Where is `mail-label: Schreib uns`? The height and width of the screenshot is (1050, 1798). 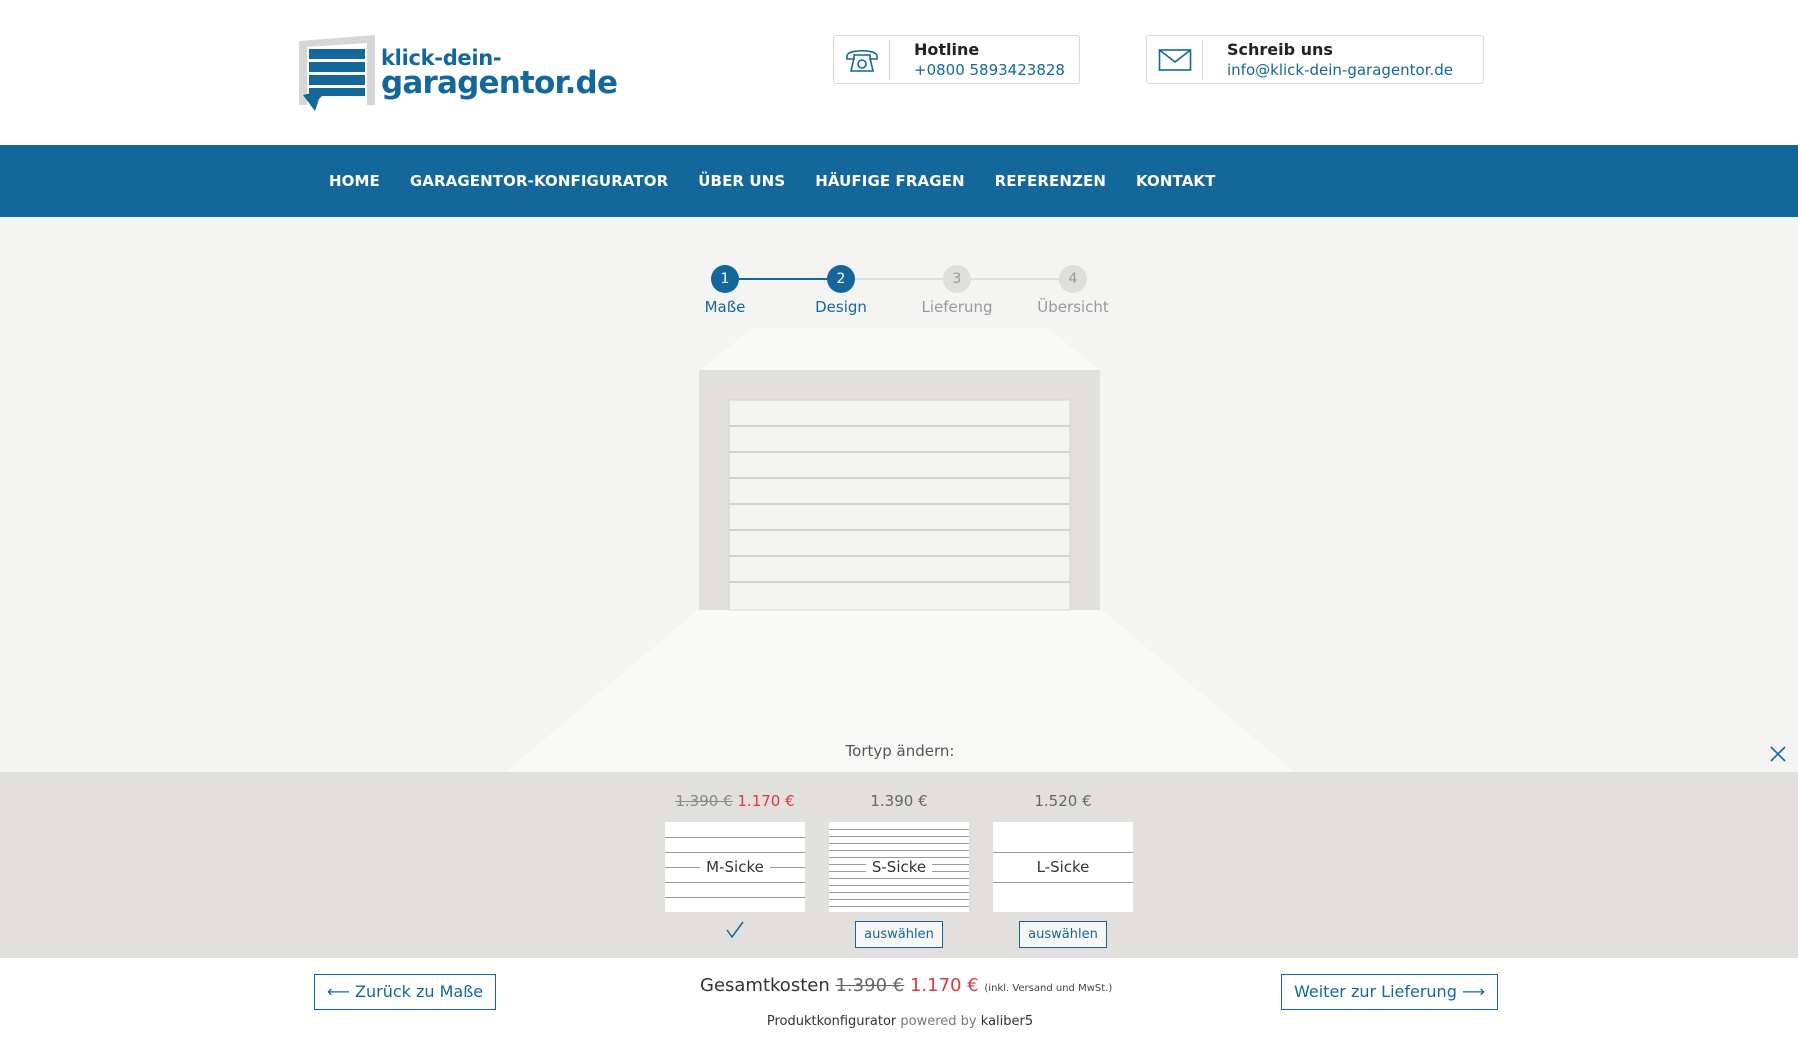 mail-label: Schreib uns is located at coordinates (1280, 49).